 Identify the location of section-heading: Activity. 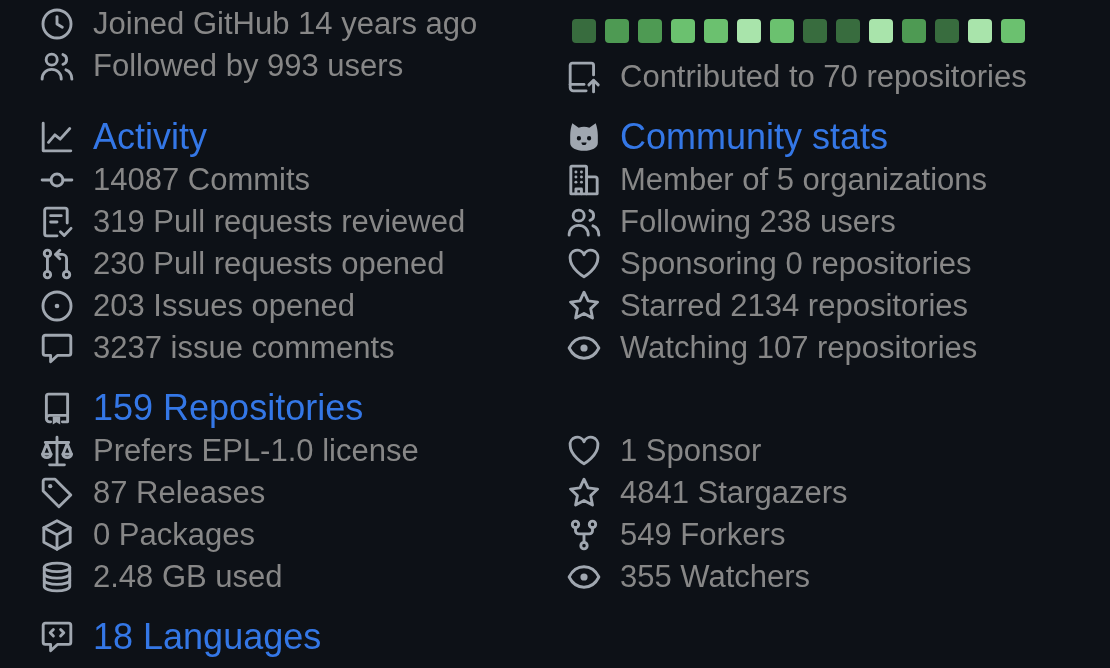
(150, 137).